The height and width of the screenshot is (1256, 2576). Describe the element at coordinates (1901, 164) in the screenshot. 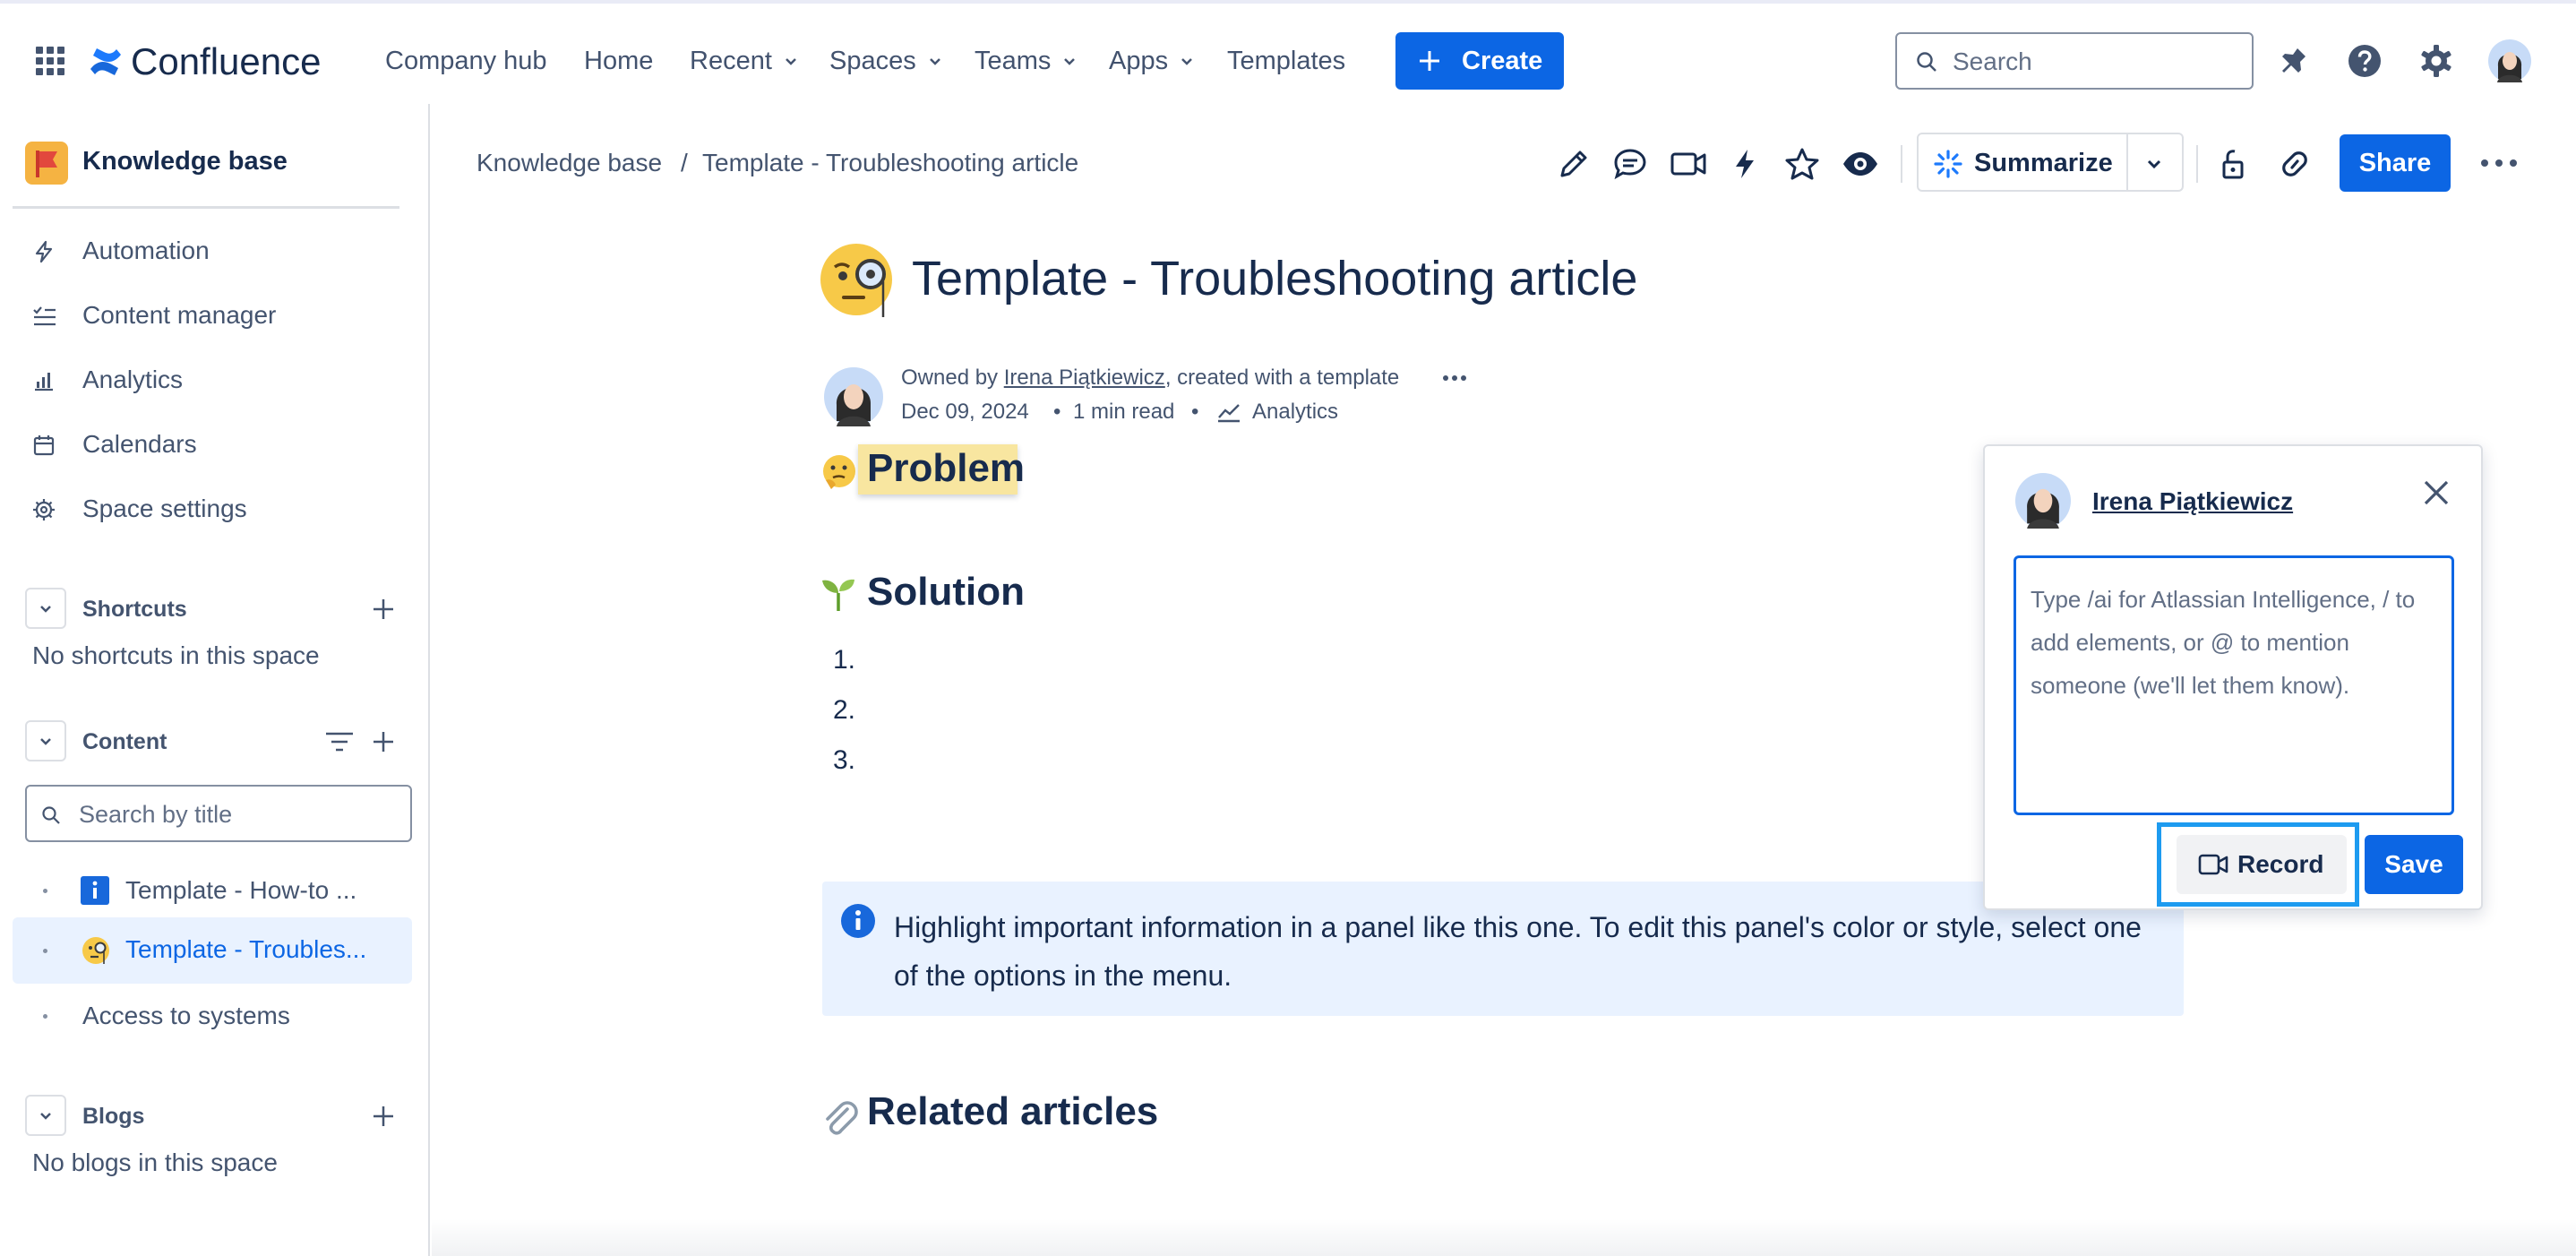

I see `toolbar-separator` at that location.